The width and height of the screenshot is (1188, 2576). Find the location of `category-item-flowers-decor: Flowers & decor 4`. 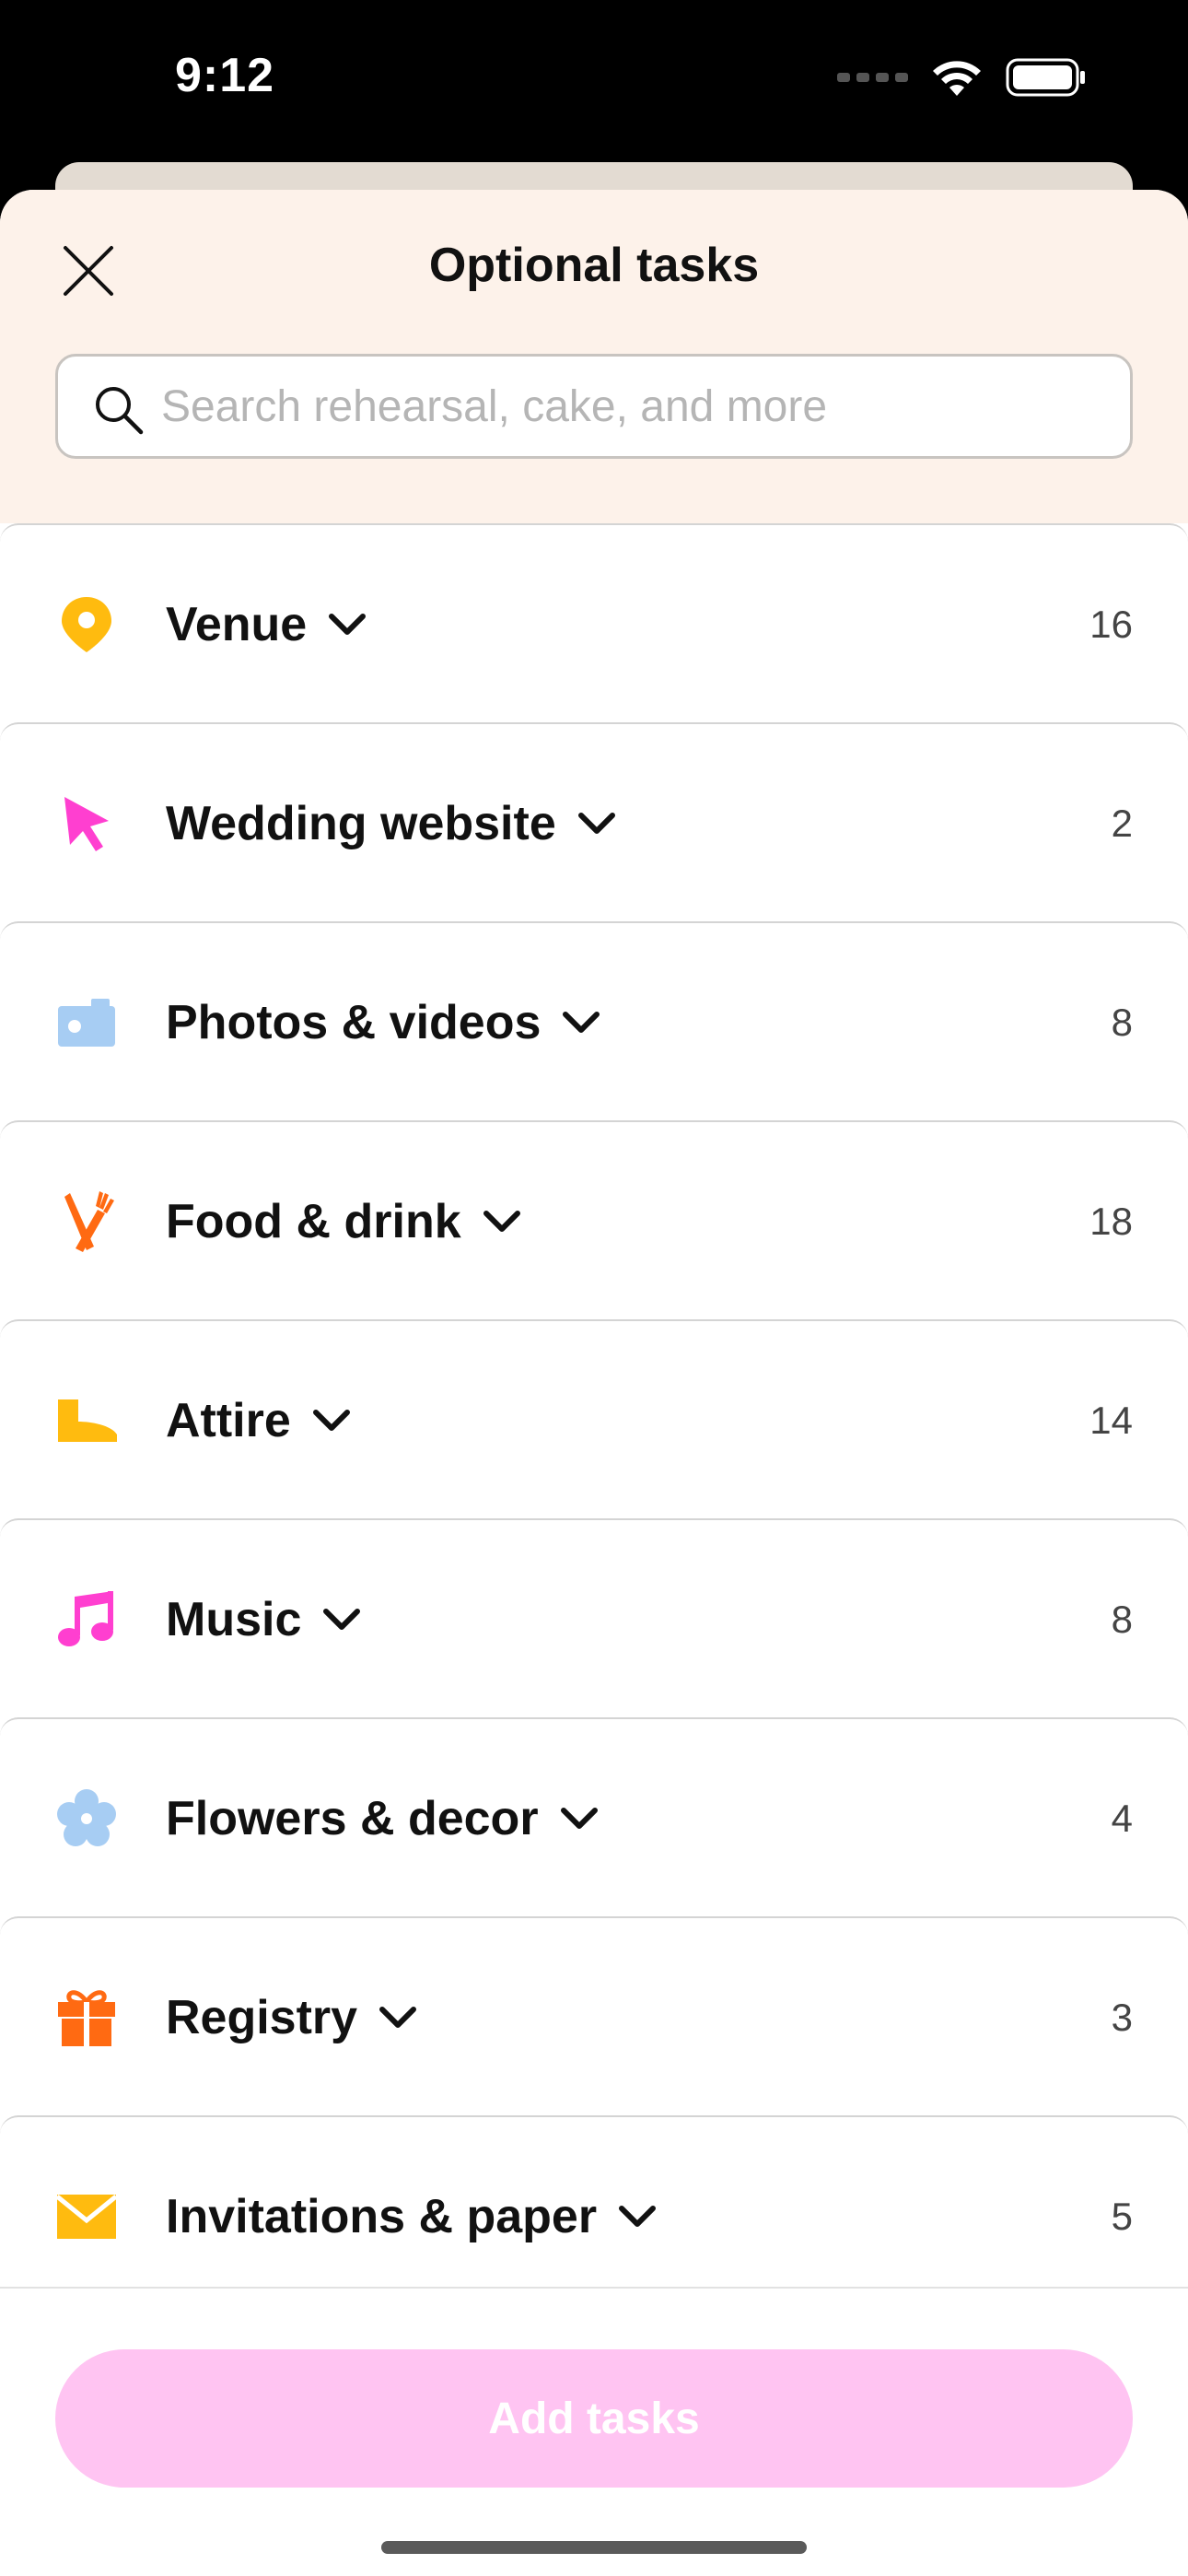

category-item-flowers-decor: Flowers & decor 4 is located at coordinates (594, 1816).